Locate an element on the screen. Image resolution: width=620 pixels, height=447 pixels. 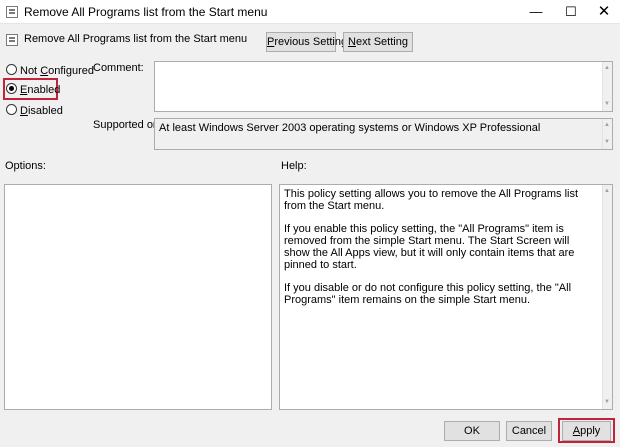
previous-setting-button: Previous Setting is located at coordinates (306, 42).